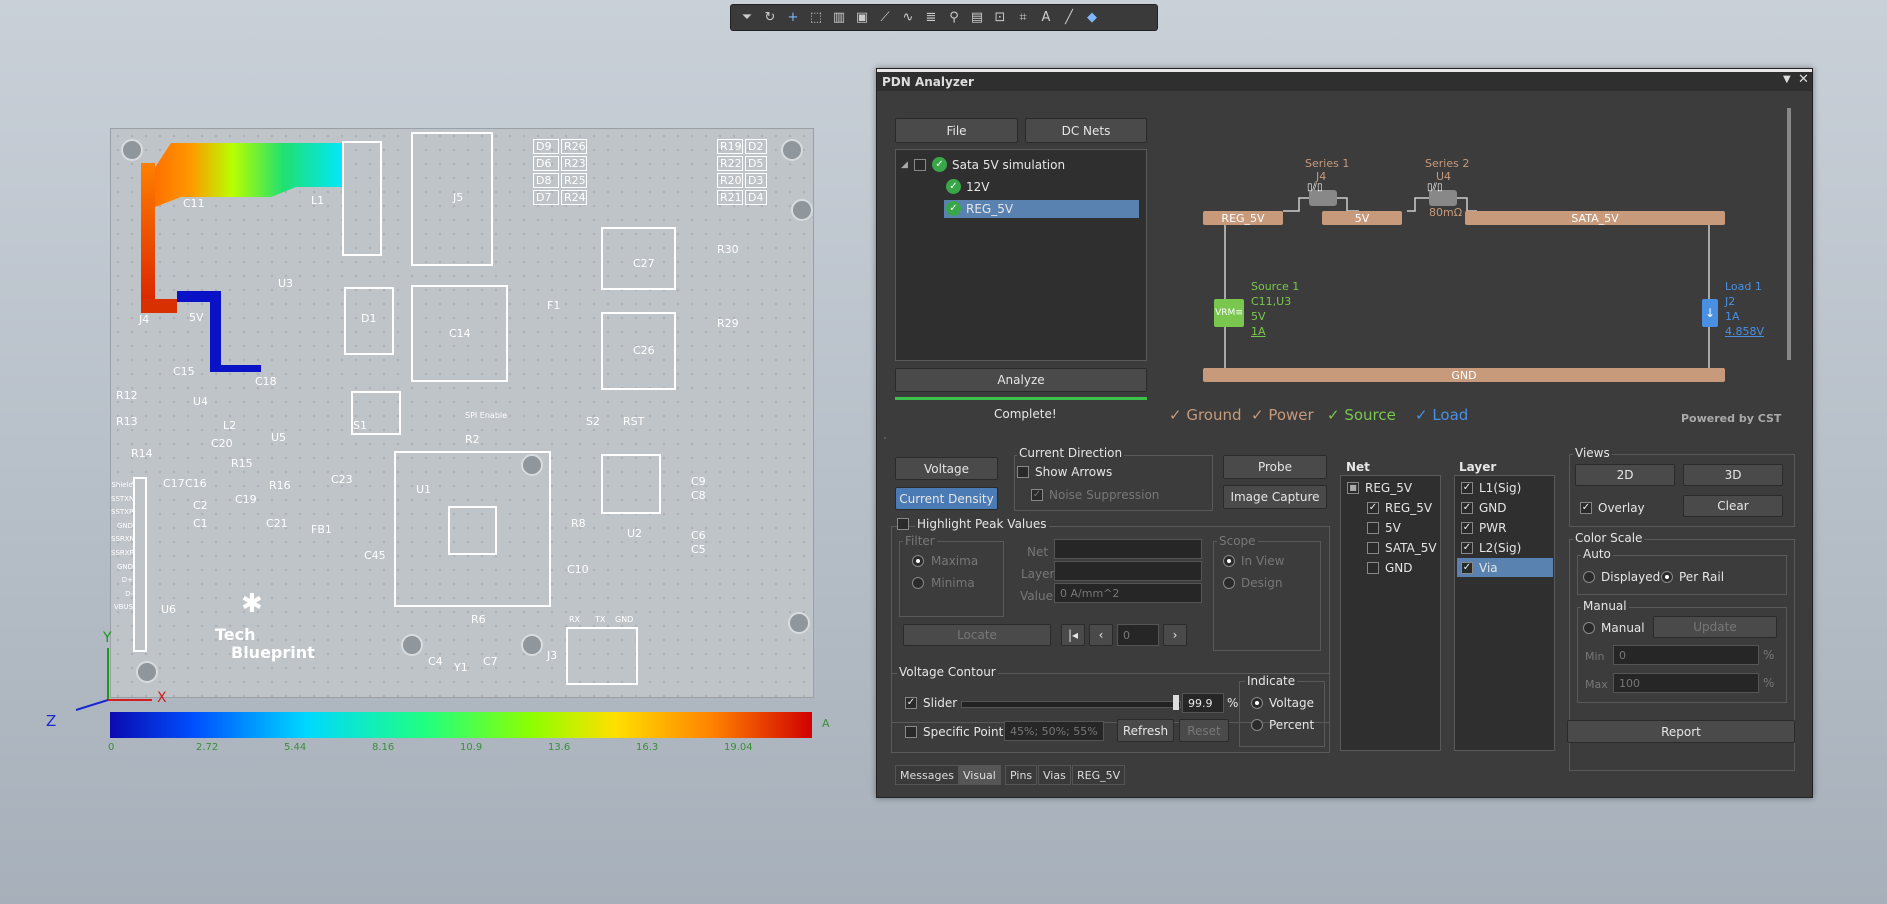 This screenshot has height=904, width=1887. I want to click on close-icon: ✕, so click(1803, 79).